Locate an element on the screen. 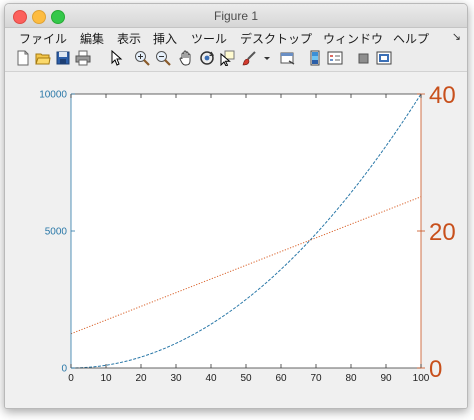  x-tick-label: 70 is located at coordinates (316, 378).